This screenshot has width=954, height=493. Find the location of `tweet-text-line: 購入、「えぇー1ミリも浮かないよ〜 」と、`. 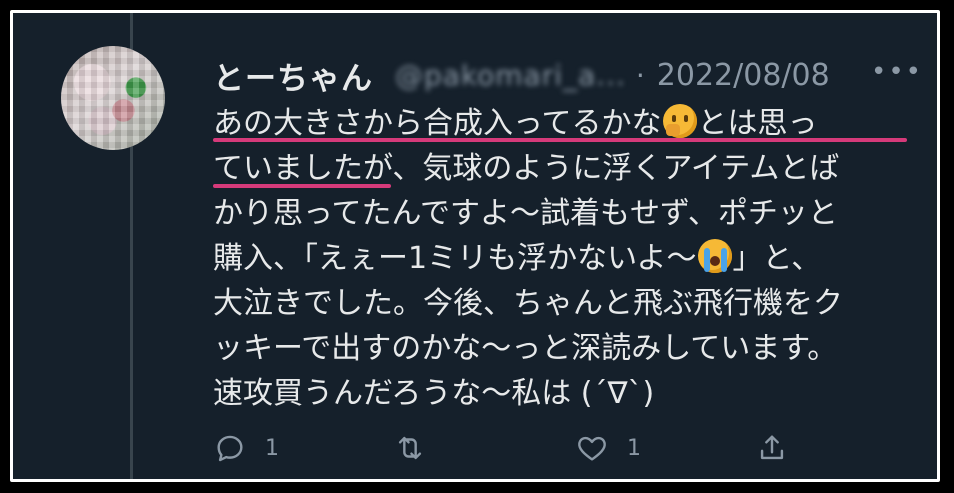

tweet-text-line: 購入、「えぇー1ミリも浮かないよ〜 」と、 is located at coordinates (573, 258).